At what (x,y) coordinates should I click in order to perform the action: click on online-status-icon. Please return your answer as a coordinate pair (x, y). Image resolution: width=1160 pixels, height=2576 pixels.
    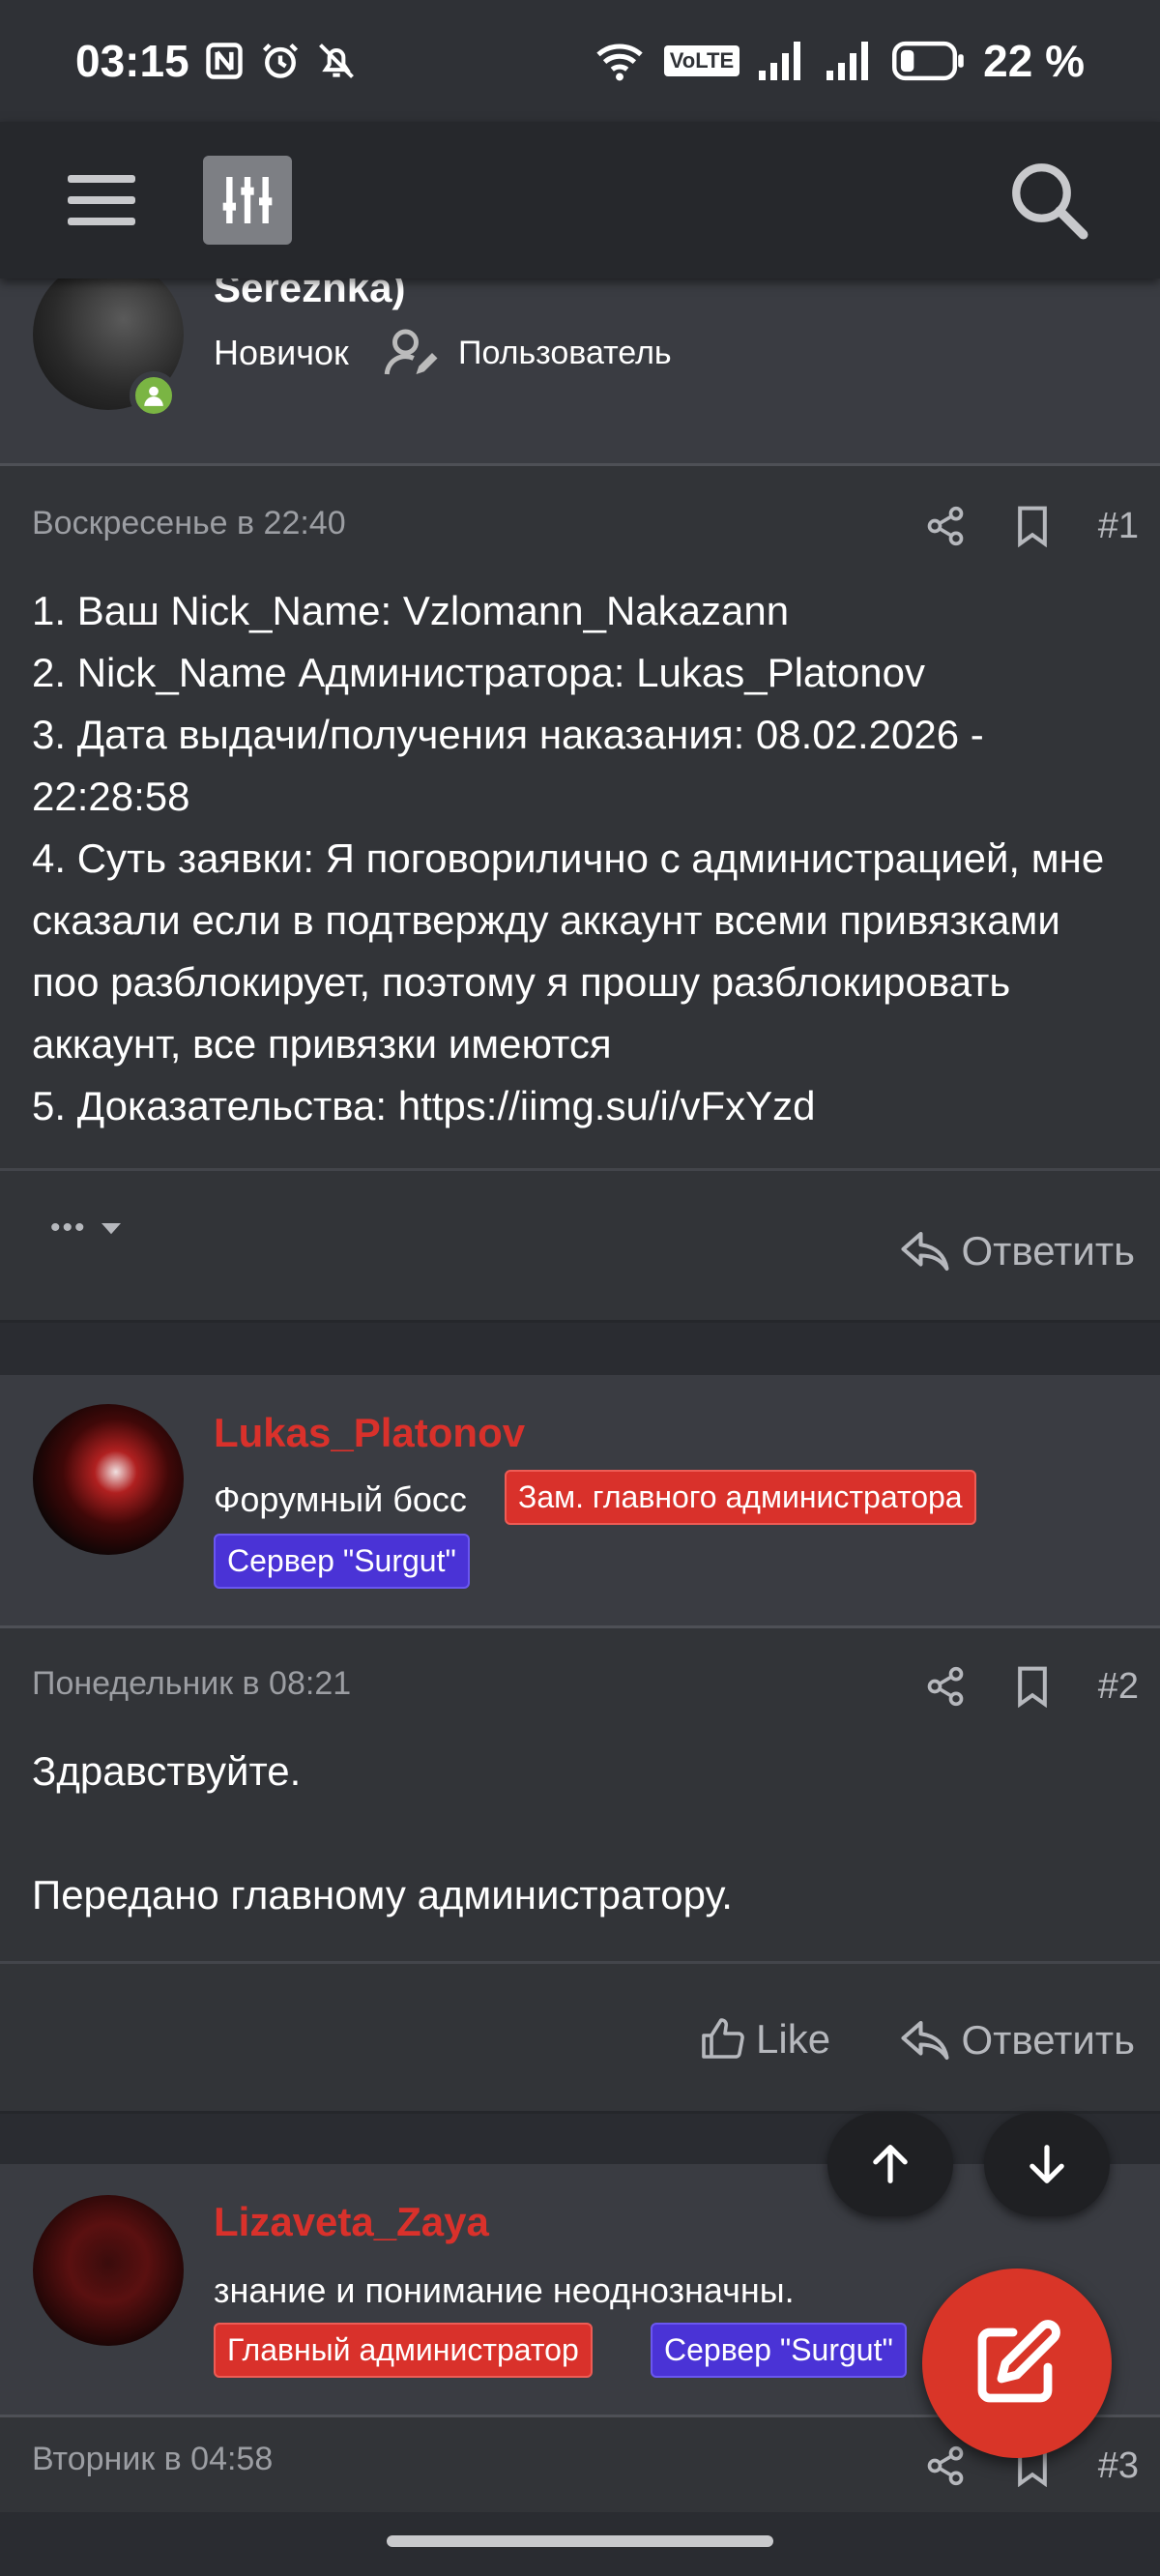
    Looking at the image, I should click on (154, 395).